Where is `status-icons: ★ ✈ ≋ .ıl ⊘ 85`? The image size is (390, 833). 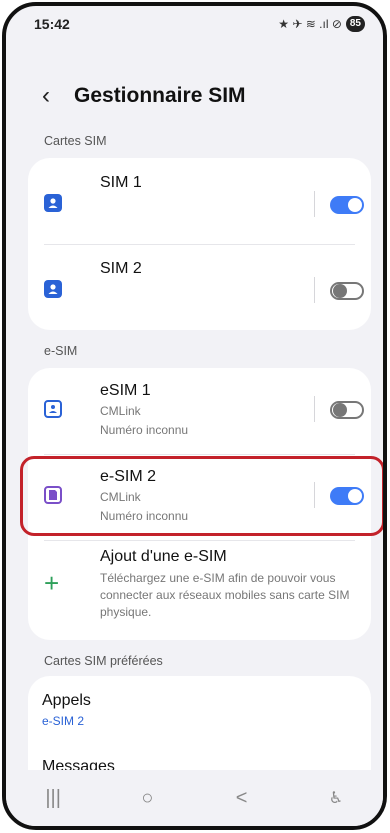
status-icons: ★ ✈ ≋ .ıl ⊘ 85 is located at coordinates (321, 24).